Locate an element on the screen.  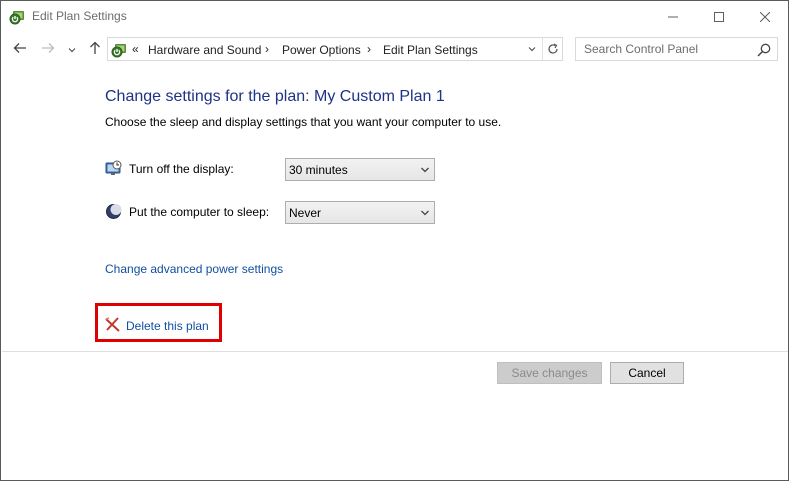
refresh-button is located at coordinates (552, 49).